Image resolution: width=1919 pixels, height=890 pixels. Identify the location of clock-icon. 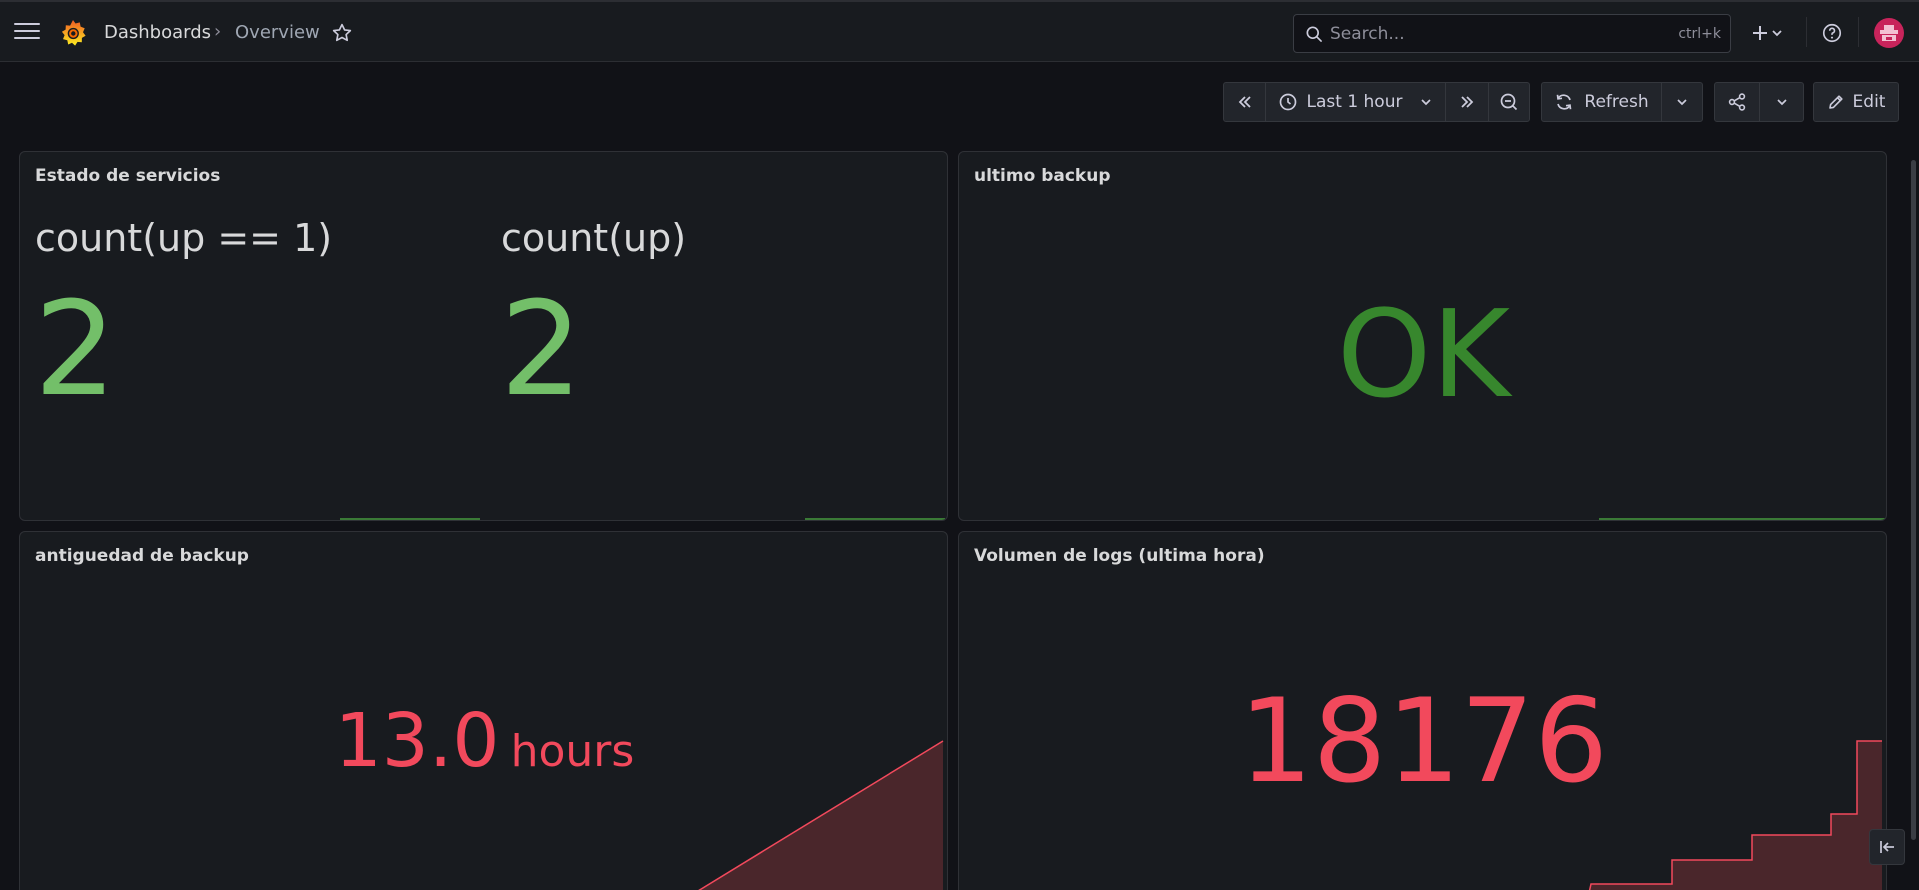
(1287, 102).